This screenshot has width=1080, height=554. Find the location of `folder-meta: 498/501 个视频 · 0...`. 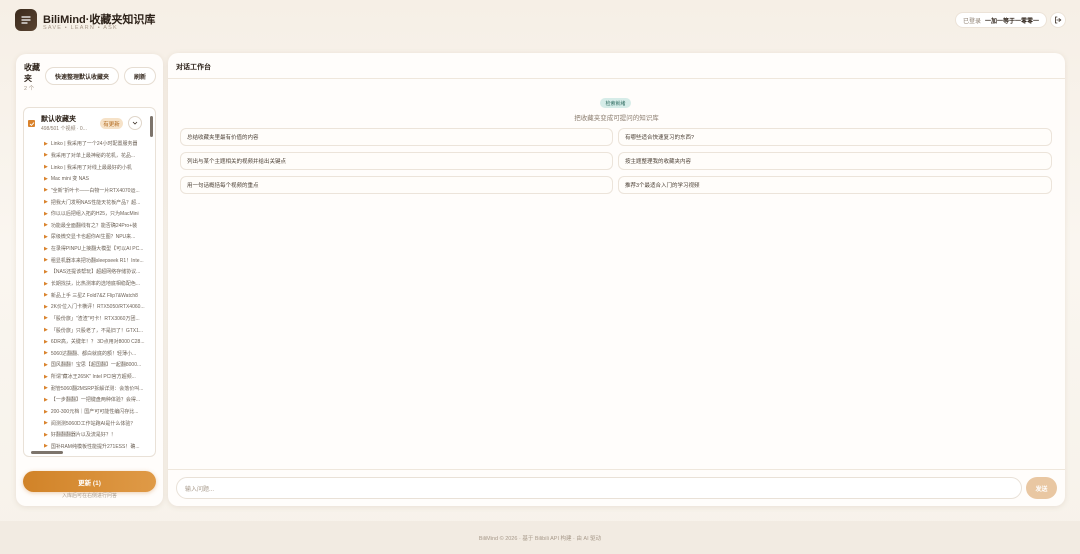

folder-meta: 498/501 个视频 · 0... is located at coordinates (64, 129).